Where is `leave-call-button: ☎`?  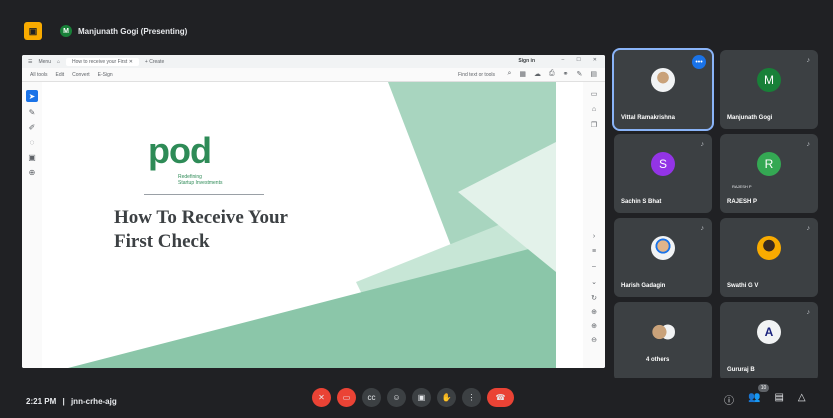 leave-call-button: ☎ is located at coordinates (500, 397).